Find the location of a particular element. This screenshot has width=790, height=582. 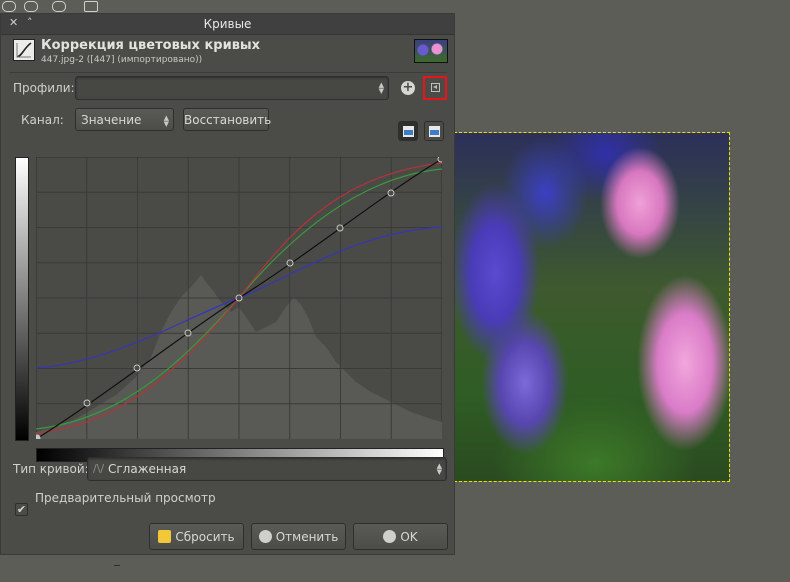

ok-button-label: OK is located at coordinates (409, 537).